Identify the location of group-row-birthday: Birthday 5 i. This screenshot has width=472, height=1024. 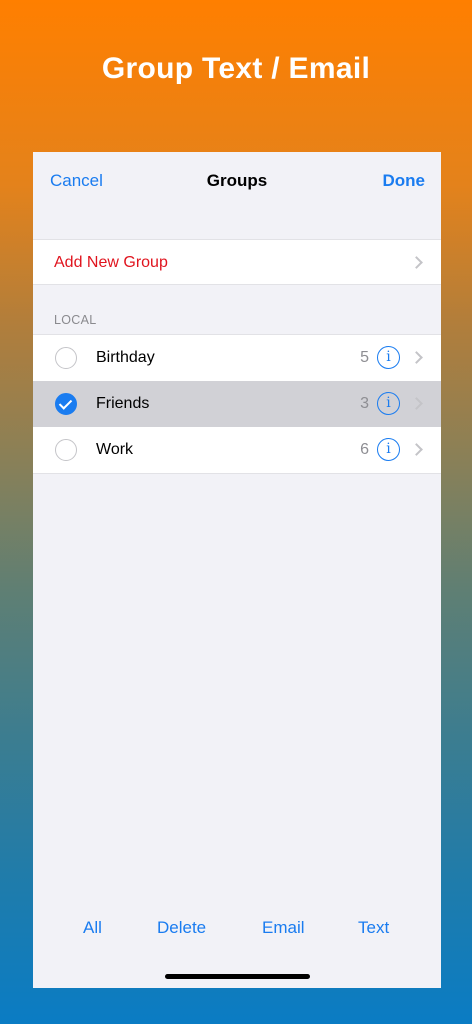
(237, 358).